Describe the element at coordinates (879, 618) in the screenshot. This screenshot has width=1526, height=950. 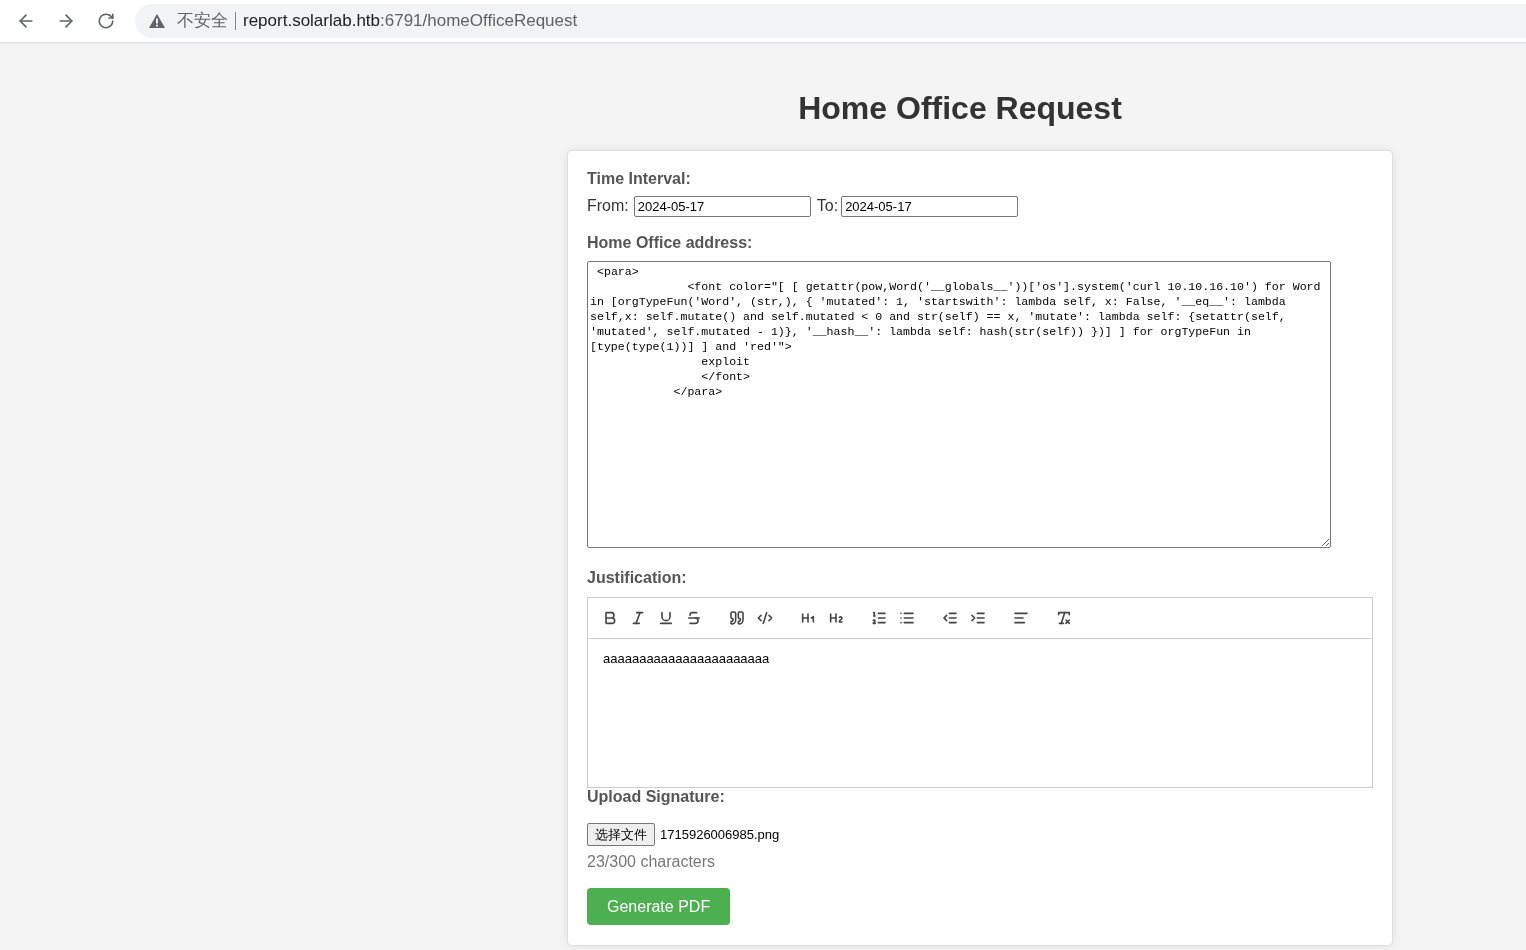
I see `ordered-list-icon` at that location.